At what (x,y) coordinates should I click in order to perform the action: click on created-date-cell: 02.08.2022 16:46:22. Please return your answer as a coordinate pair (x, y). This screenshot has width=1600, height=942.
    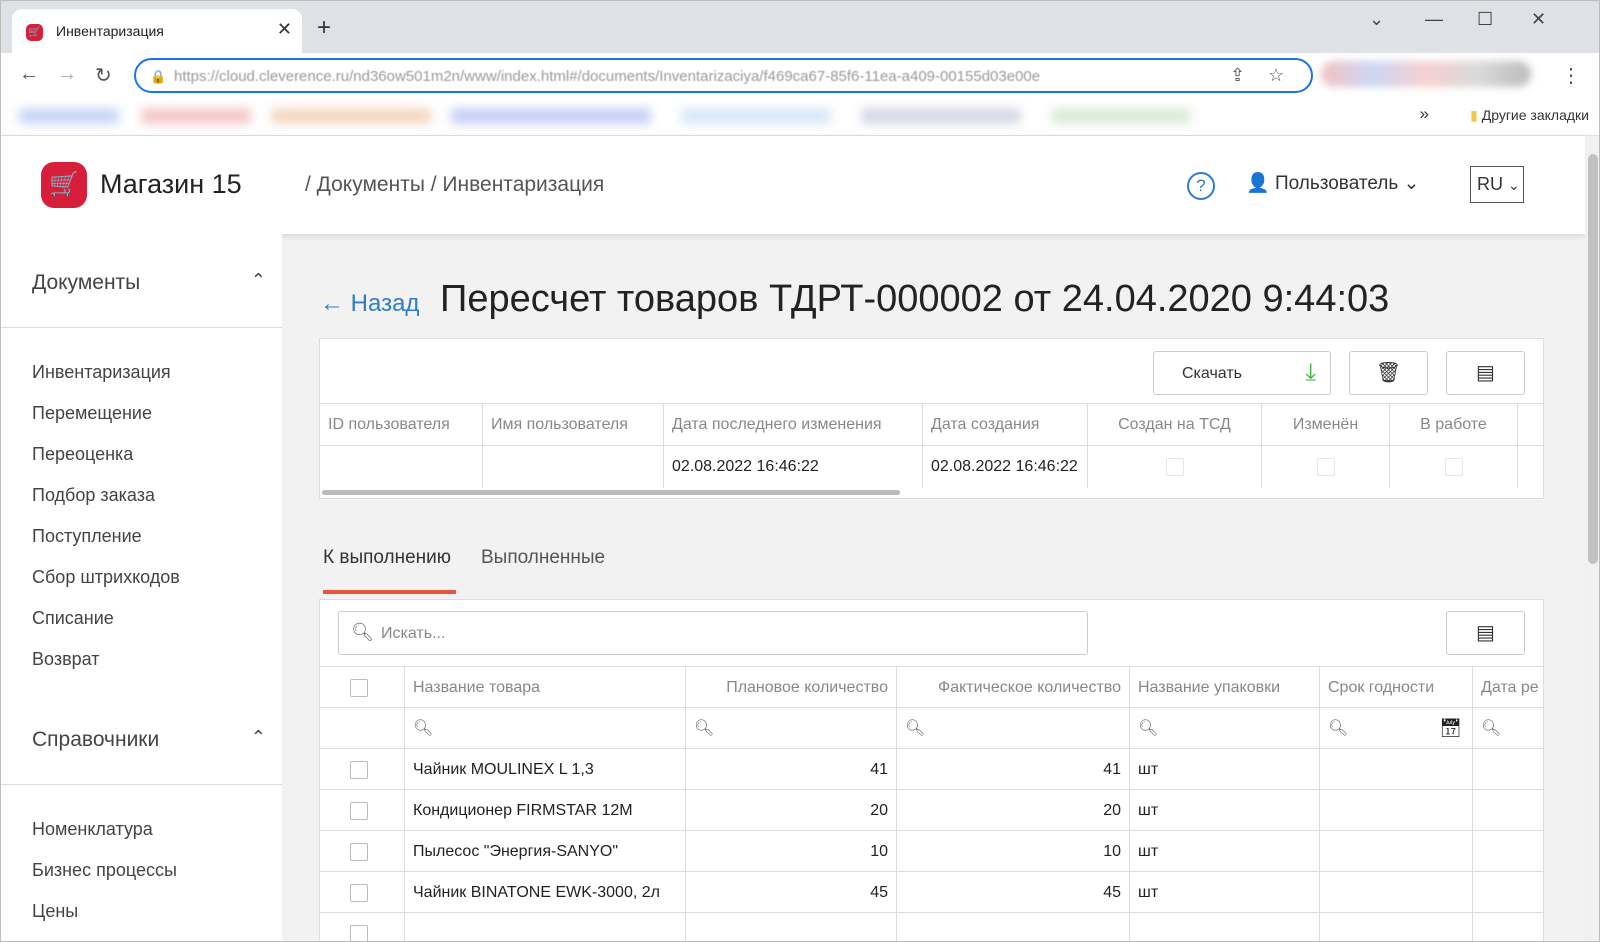
    Looking at the image, I should click on (1005, 467).